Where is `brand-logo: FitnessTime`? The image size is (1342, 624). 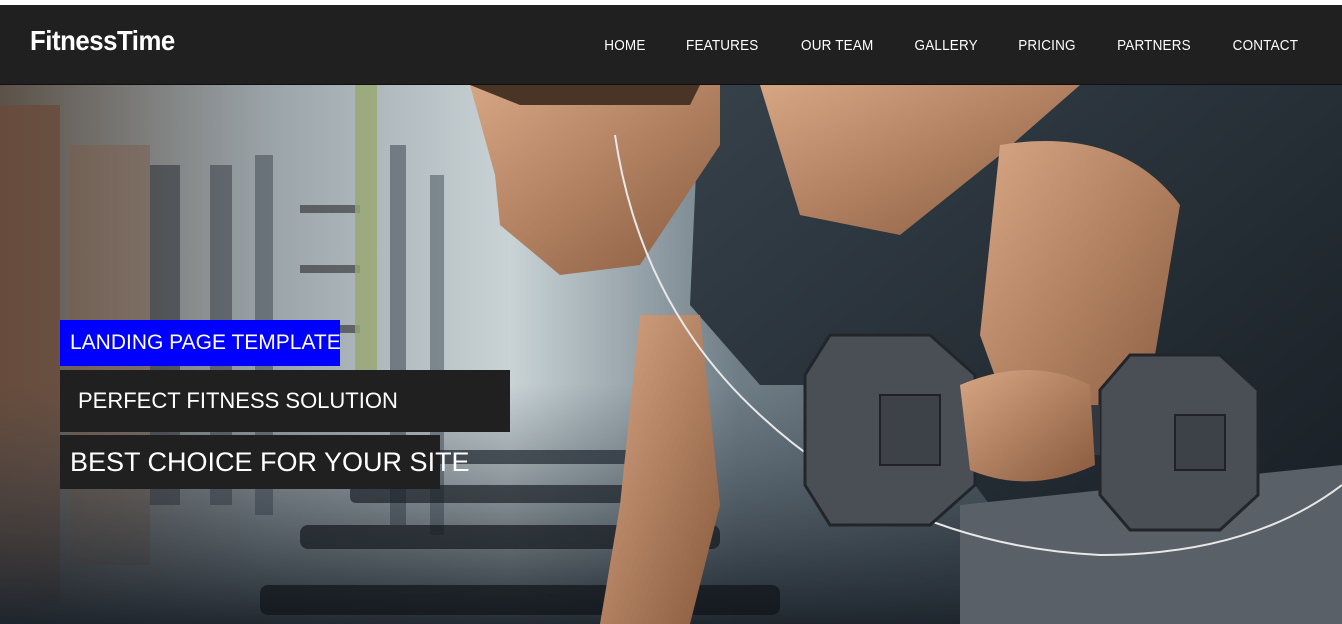 brand-logo: FitnessTime is located at coordinates (102, 41).